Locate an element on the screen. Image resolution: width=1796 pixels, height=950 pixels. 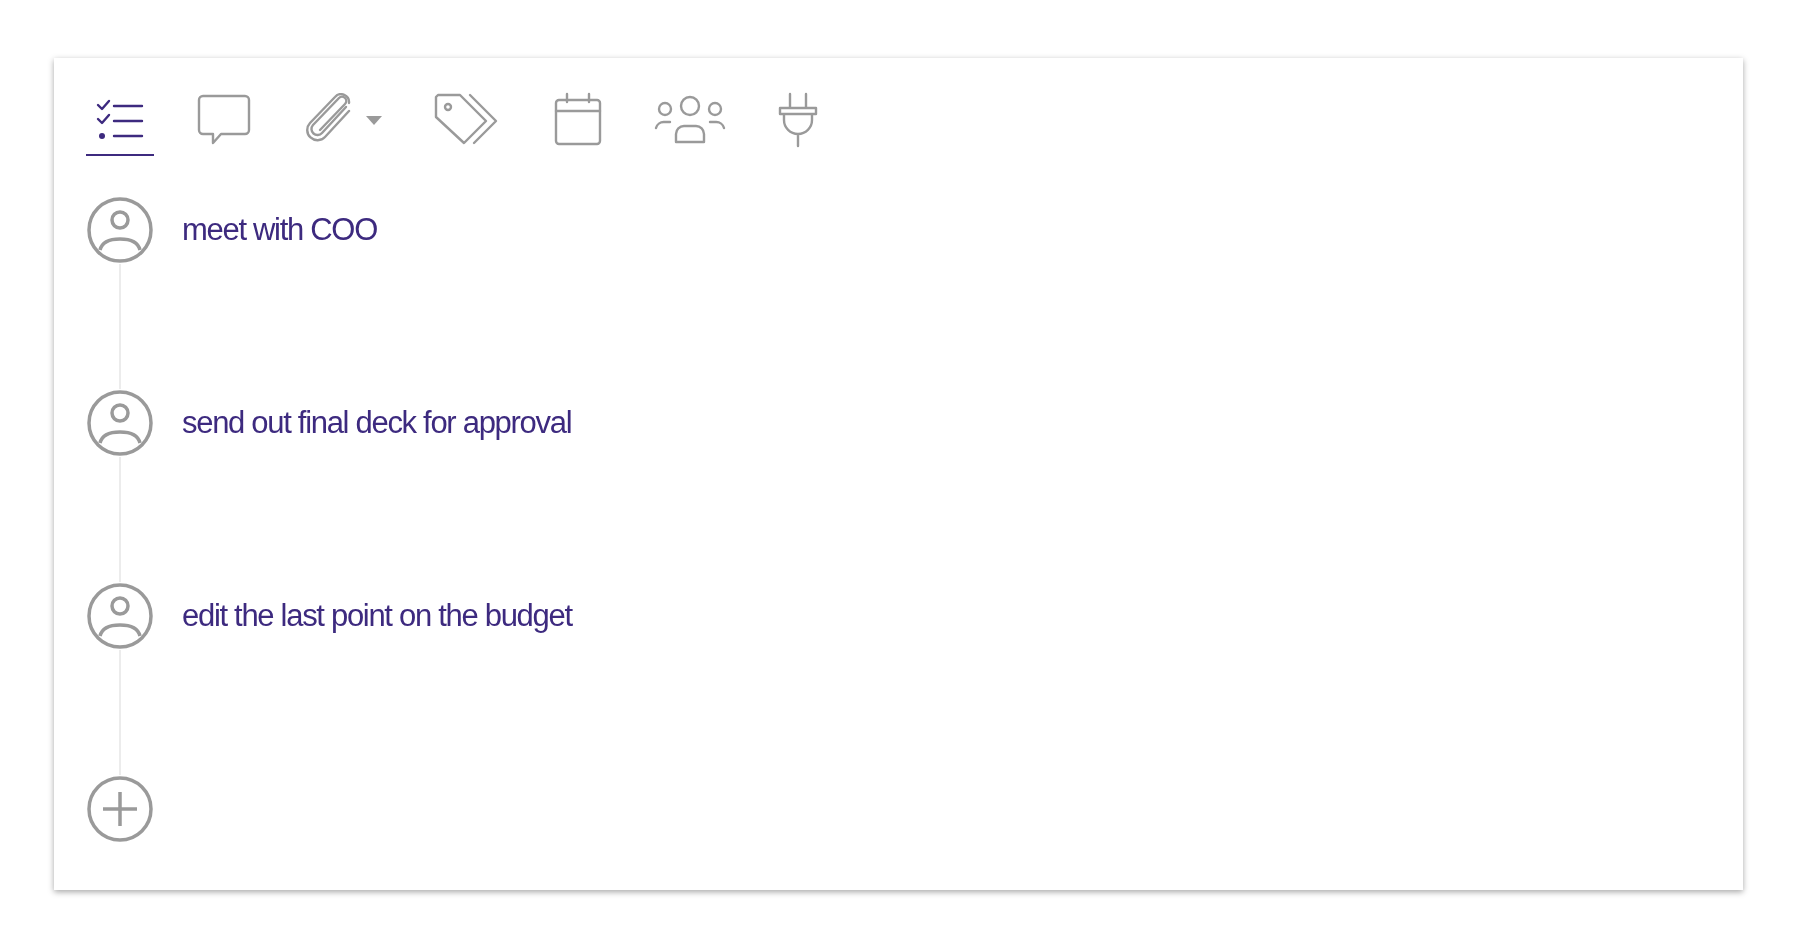
caret-icon is located at coordinates (374, 120).